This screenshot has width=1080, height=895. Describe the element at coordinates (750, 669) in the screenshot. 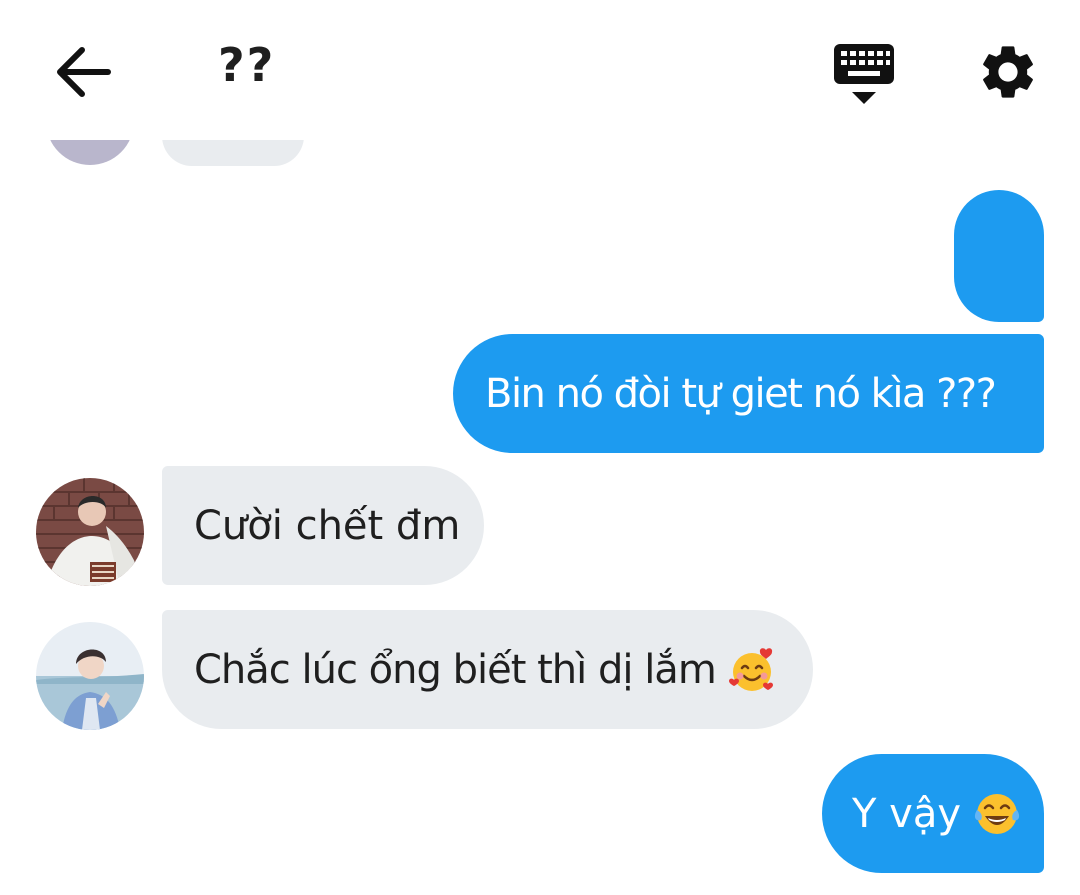

I see `smiling-face-with-hearts-icon` at that location.